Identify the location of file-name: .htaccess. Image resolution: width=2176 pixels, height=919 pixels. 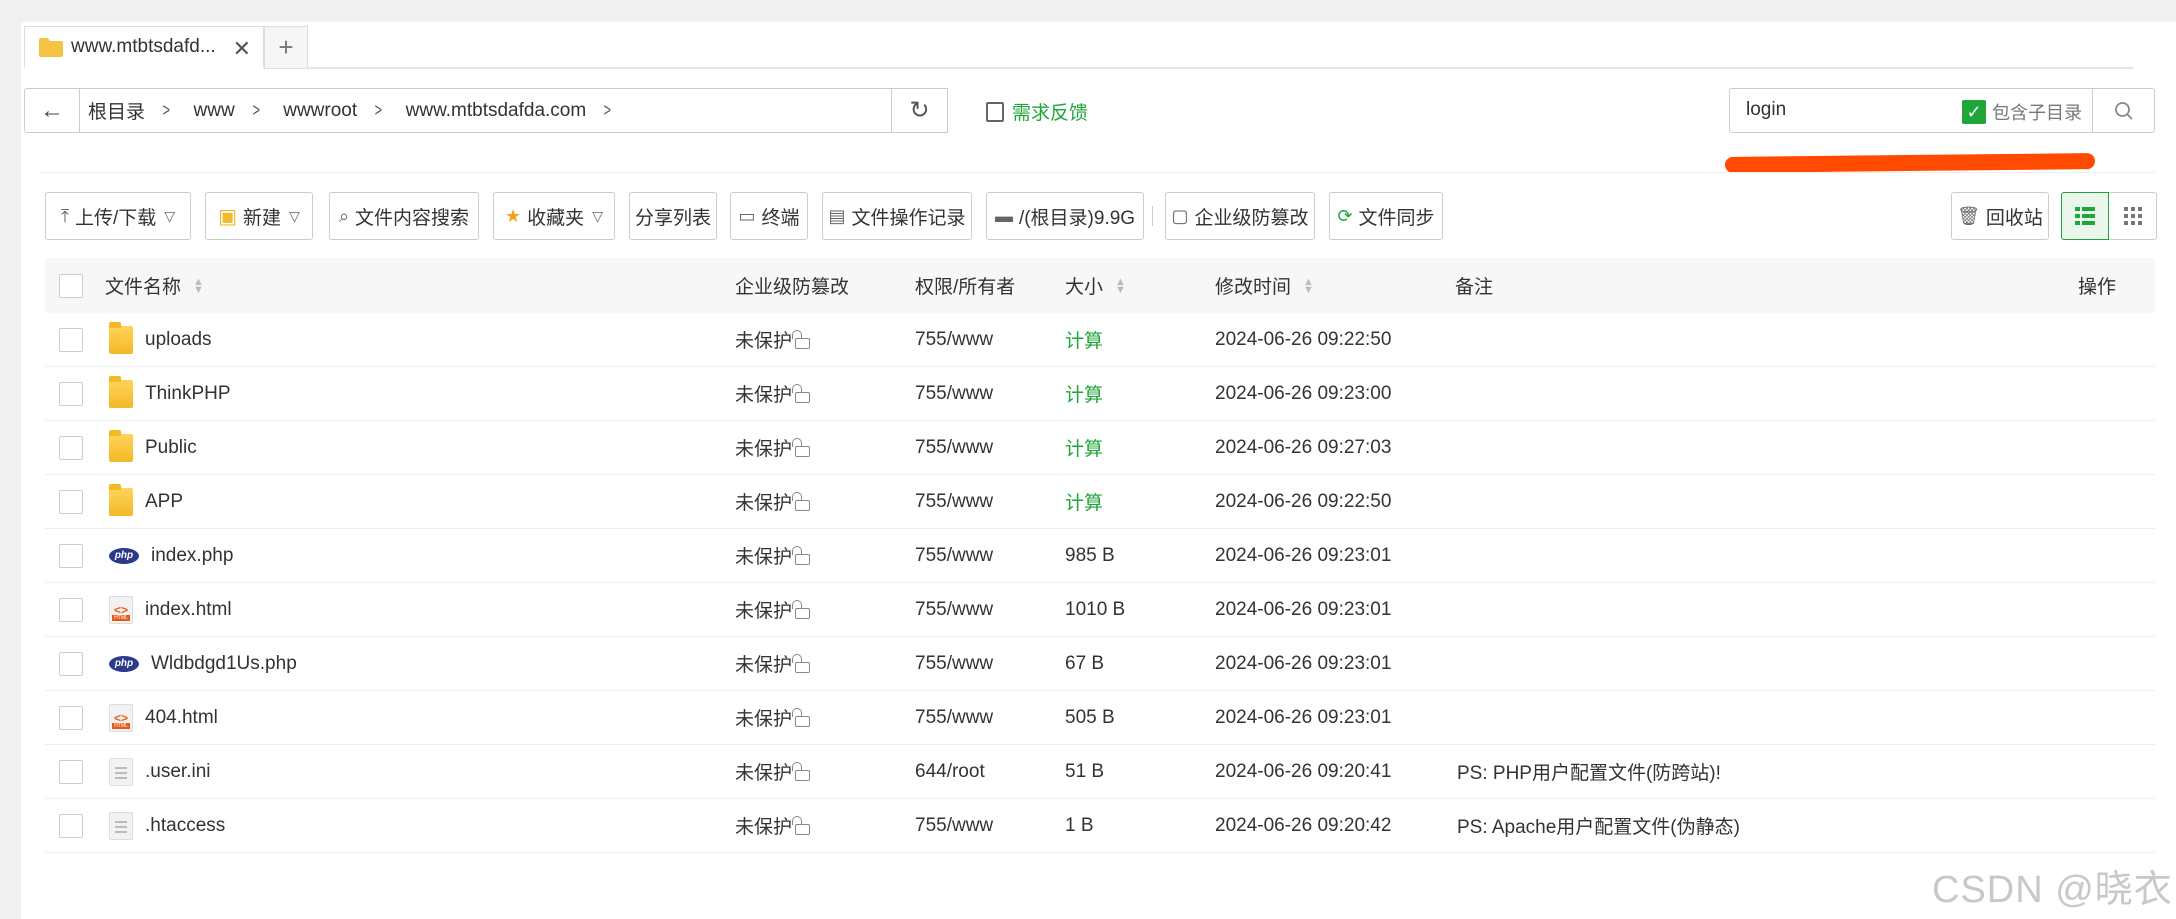
(185, 826).